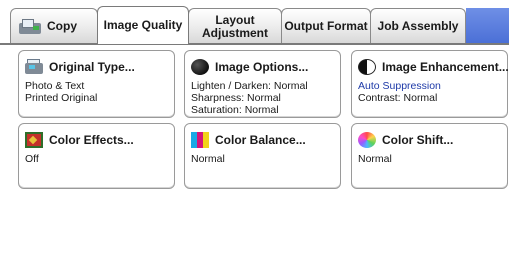 The width and height of the screenshot is (509, 260). Describe the element at coordinates (399, 86) in the screenshot. I see `image-enhancement-value-1: Auto Suppression` at that location.